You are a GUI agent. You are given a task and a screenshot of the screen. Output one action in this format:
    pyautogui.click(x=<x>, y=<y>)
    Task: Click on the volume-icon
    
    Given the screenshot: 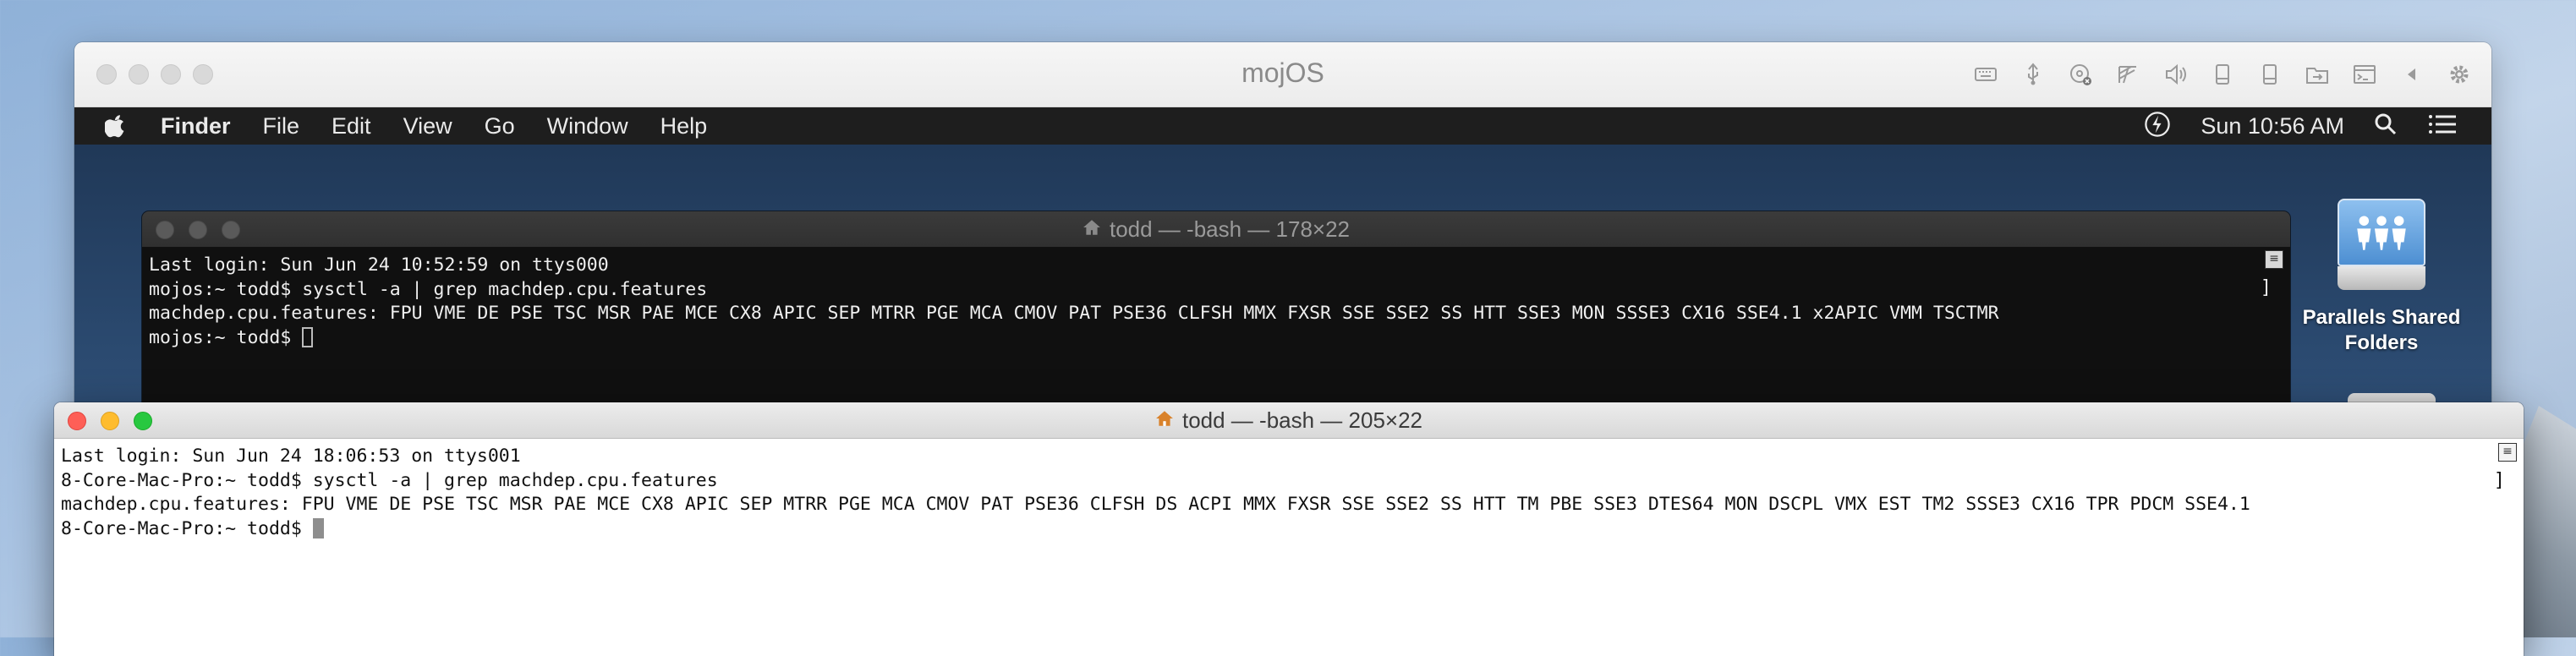 What is the action you would take?
    pyautogui.click(x=2175, y=74)
    